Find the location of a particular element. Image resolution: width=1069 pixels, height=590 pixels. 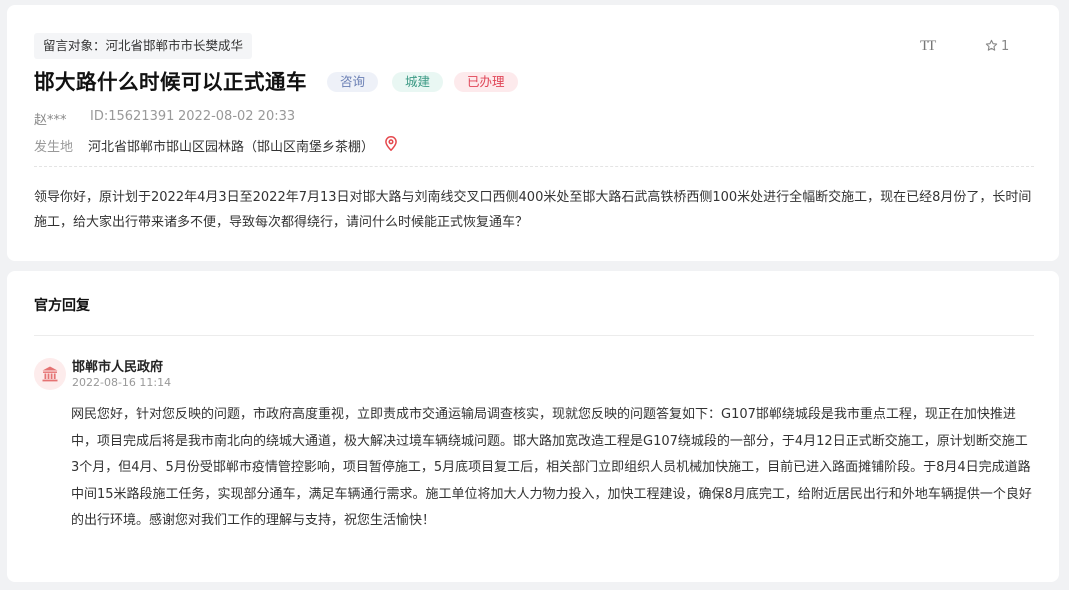

favorite-button: 1 is located at coordinates (997, 47).